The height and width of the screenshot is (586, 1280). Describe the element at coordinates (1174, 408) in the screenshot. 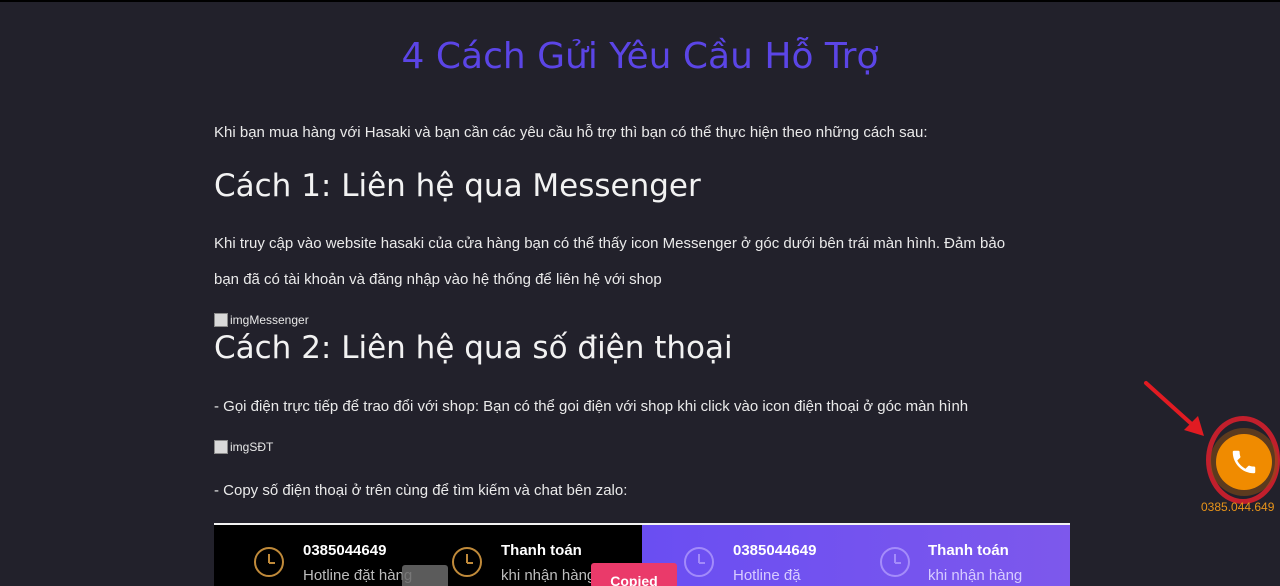

I see `red-arrow-icon` at that location.